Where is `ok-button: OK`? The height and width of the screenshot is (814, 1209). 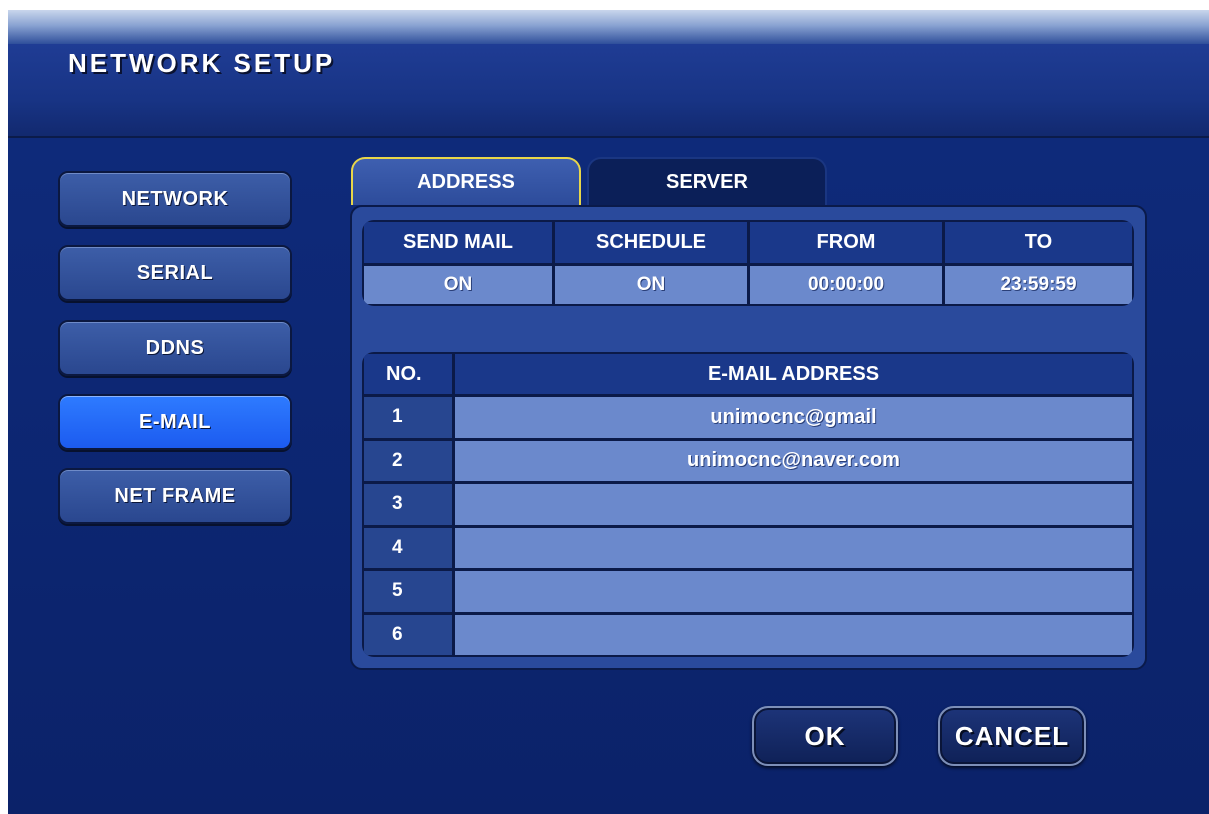
ok-button: OK is located at coordinates (825, 736).